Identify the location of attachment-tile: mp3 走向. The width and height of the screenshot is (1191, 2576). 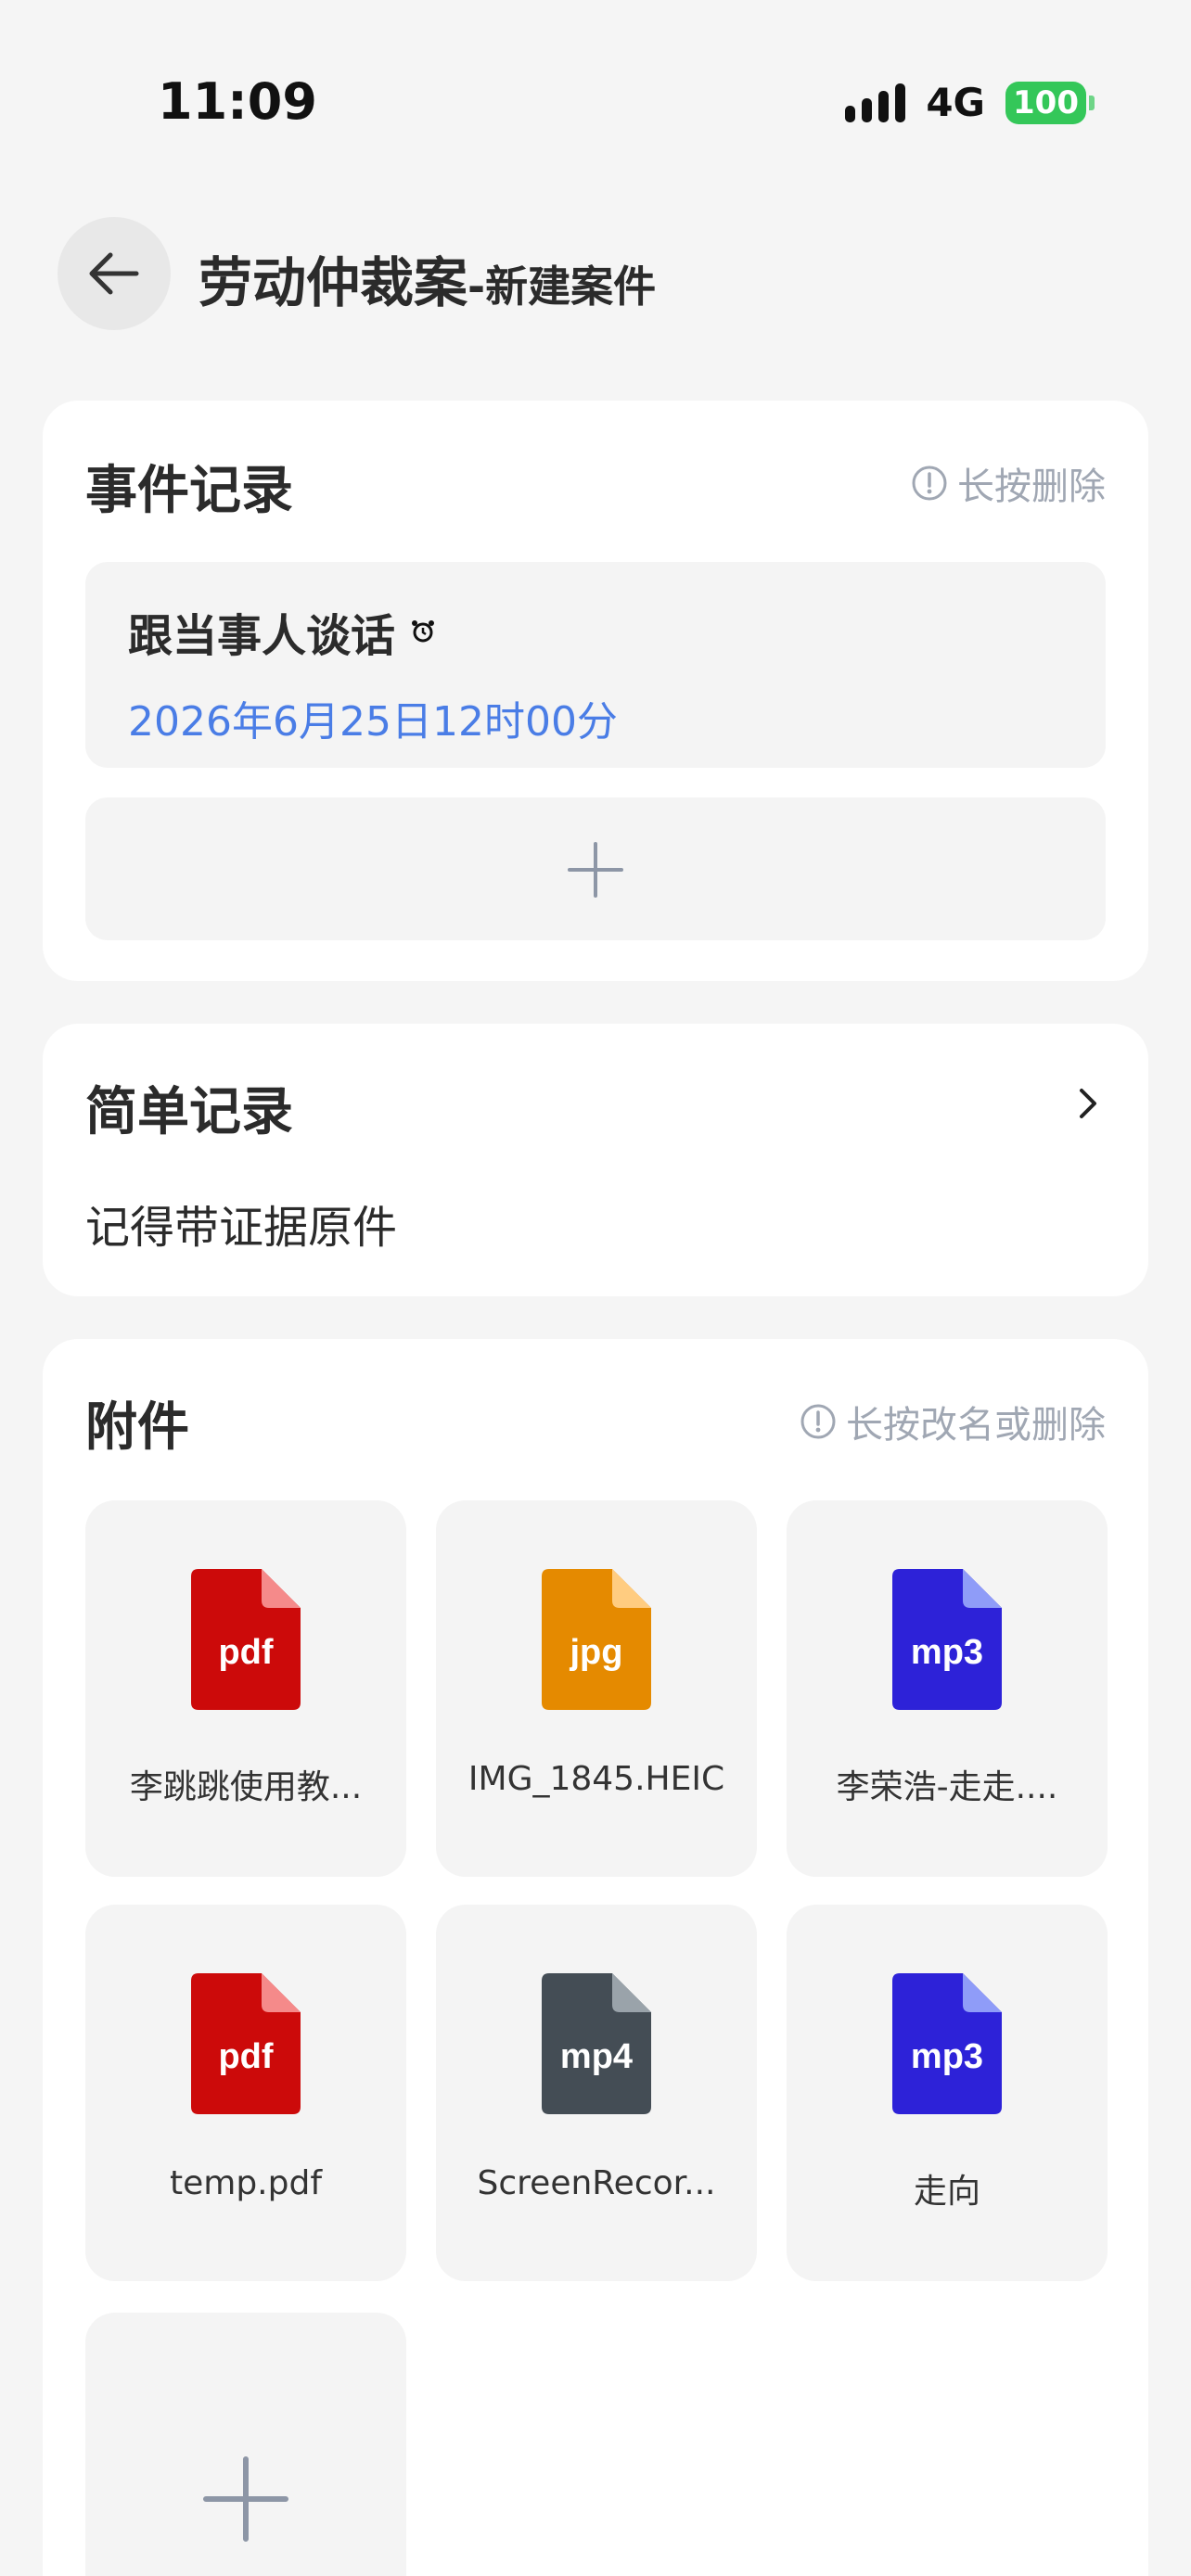
(947, 2093).